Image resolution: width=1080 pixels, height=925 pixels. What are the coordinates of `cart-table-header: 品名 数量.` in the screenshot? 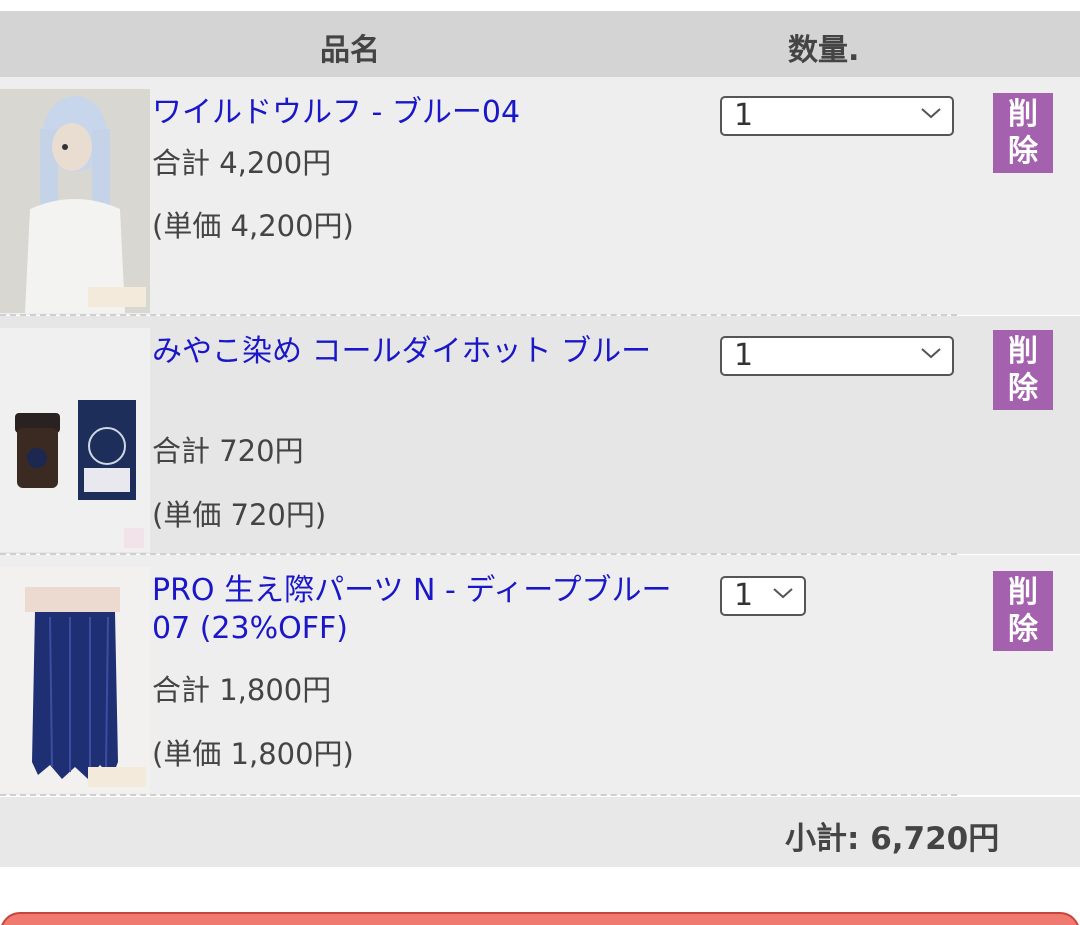 It's located at (540, 44).